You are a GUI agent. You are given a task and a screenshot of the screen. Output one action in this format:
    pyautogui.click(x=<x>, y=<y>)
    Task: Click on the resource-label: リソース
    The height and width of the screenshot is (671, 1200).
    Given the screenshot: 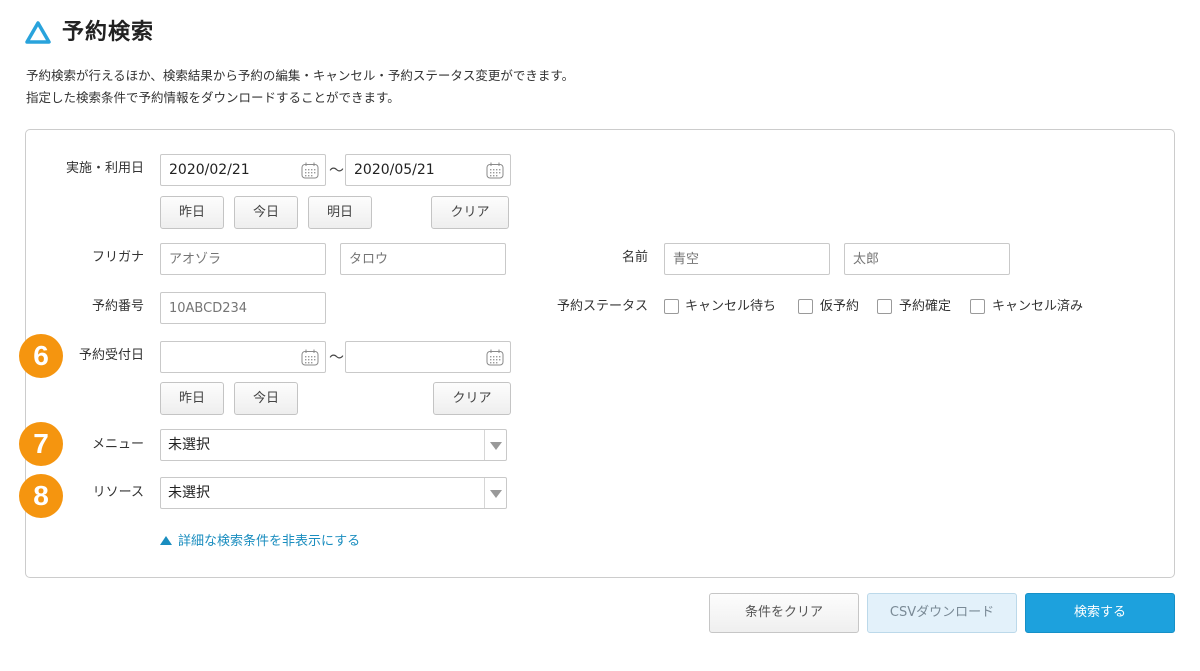 What is the action you would take?
    pyautogui.click(x=118, y=492)
    